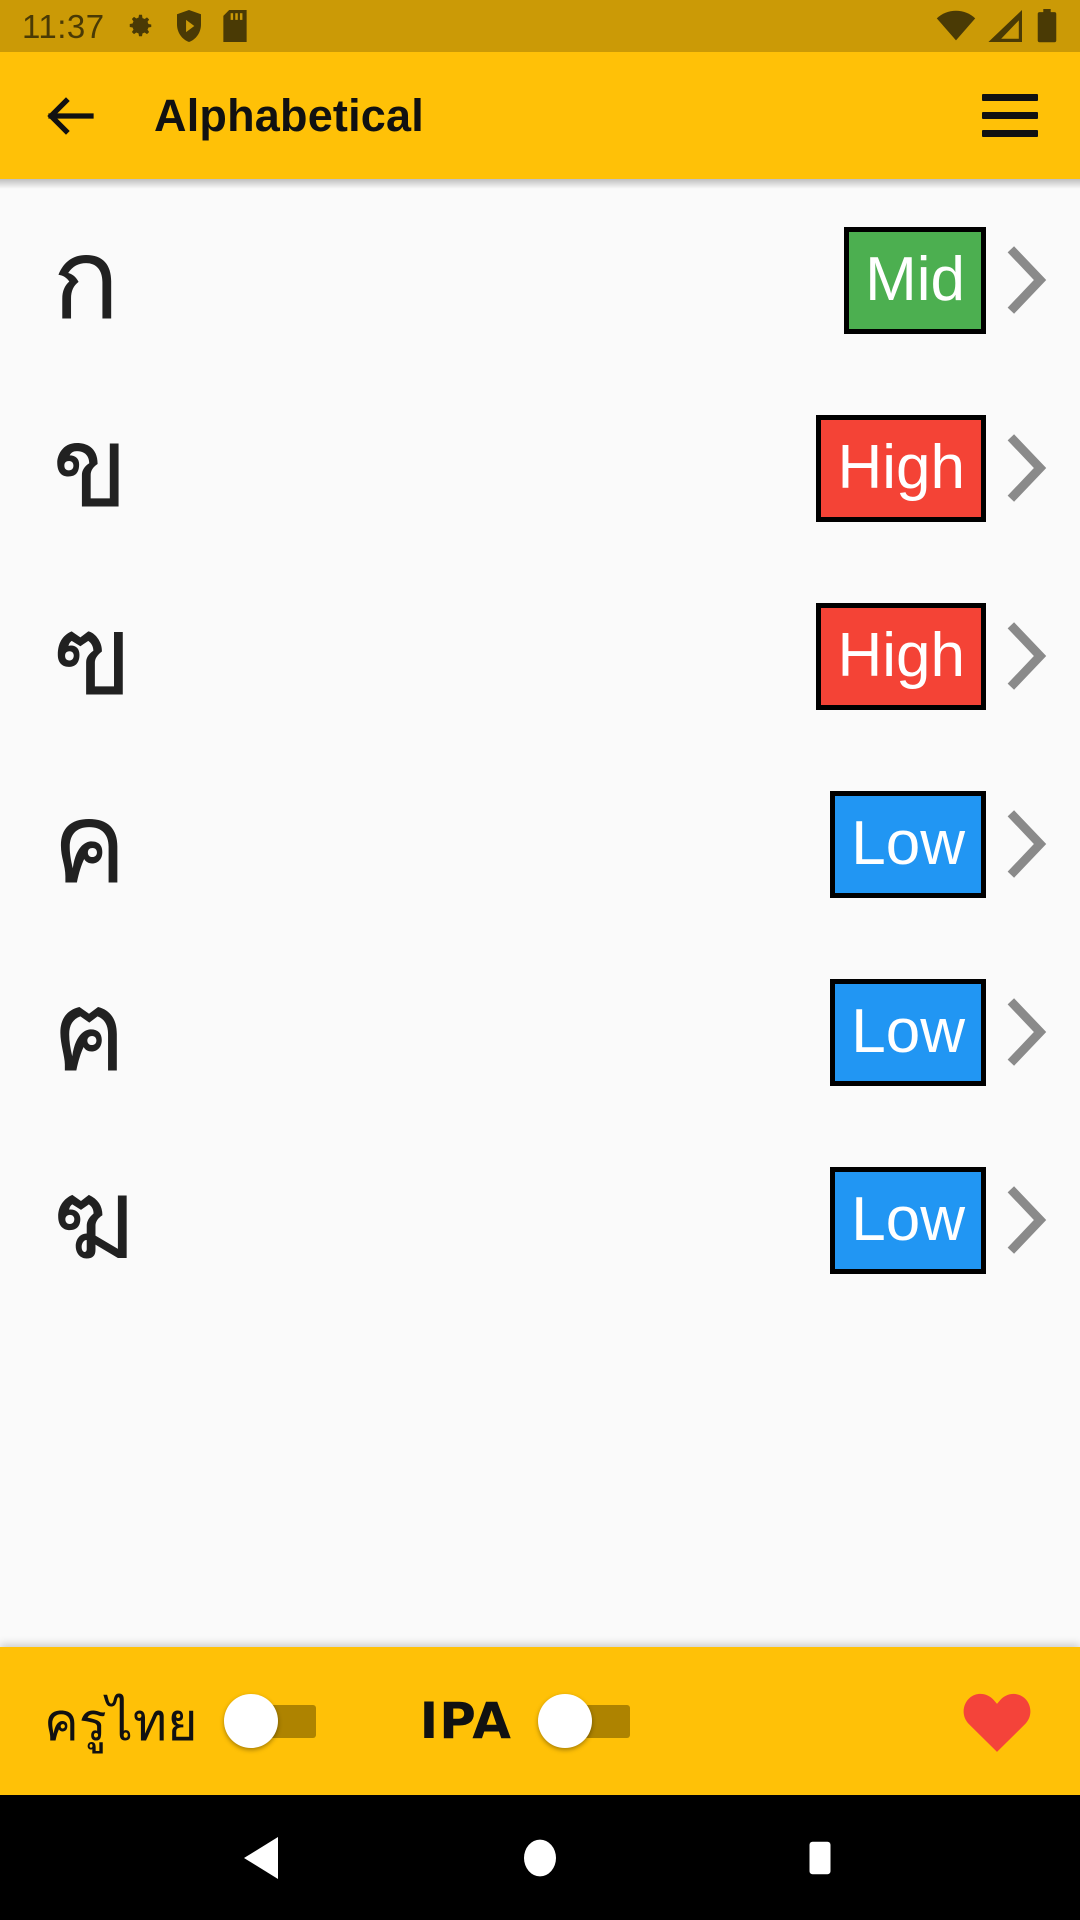  I want to click on status-clock: 11:37, so click(63, 26).